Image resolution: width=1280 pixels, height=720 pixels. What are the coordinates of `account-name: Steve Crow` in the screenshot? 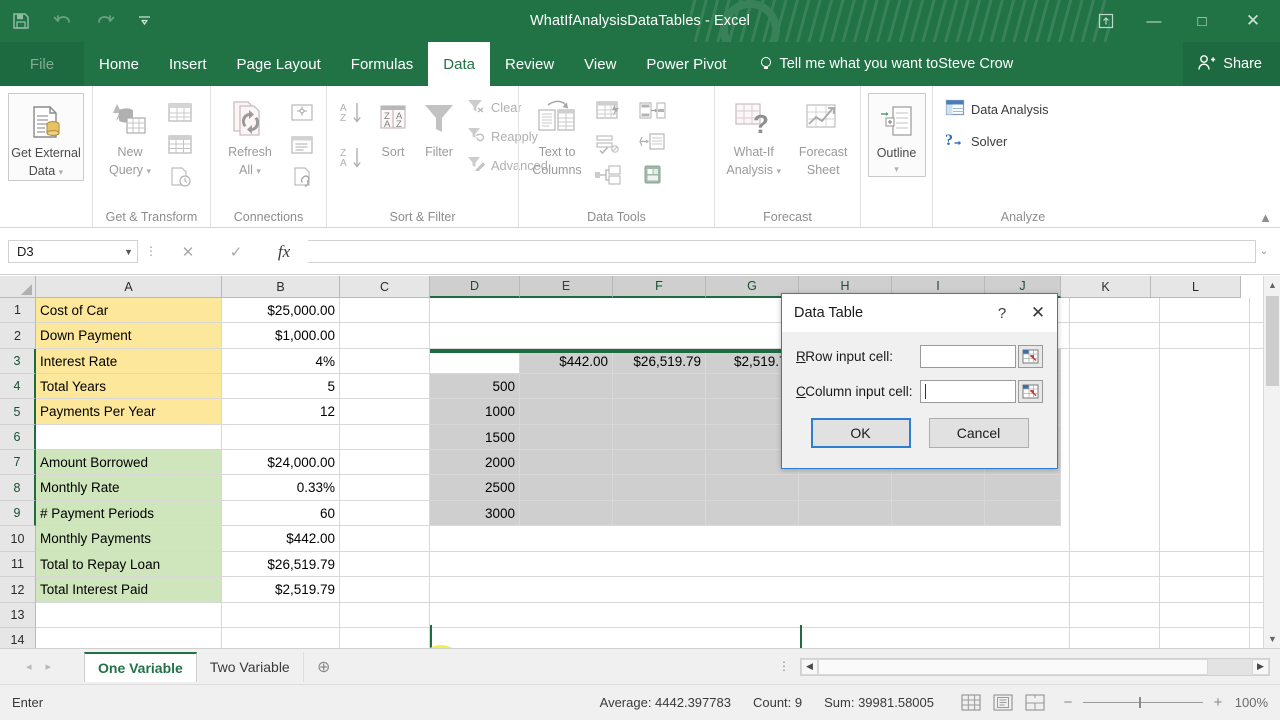 It's located at (979, 64).